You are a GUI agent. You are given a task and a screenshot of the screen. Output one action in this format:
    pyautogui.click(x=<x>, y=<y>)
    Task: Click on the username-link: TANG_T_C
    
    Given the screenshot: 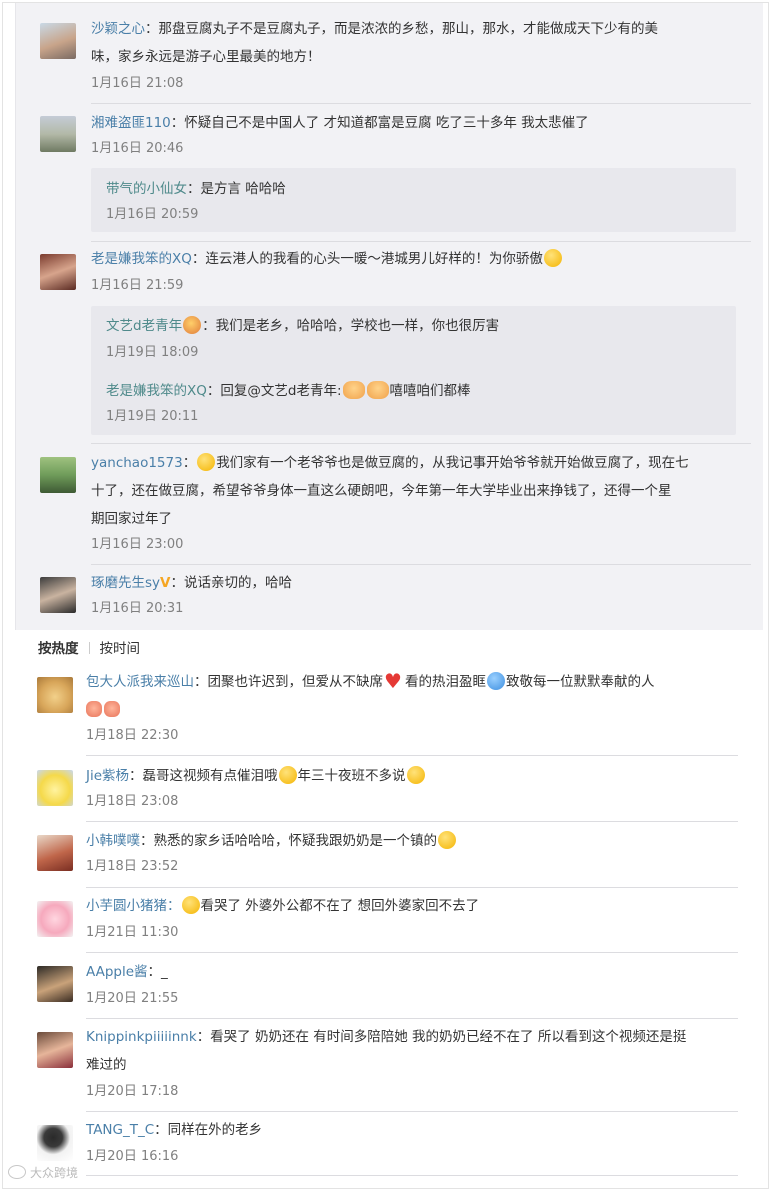 What is the action you would take?
    pyautogui.click(x=120, y=1130)
    